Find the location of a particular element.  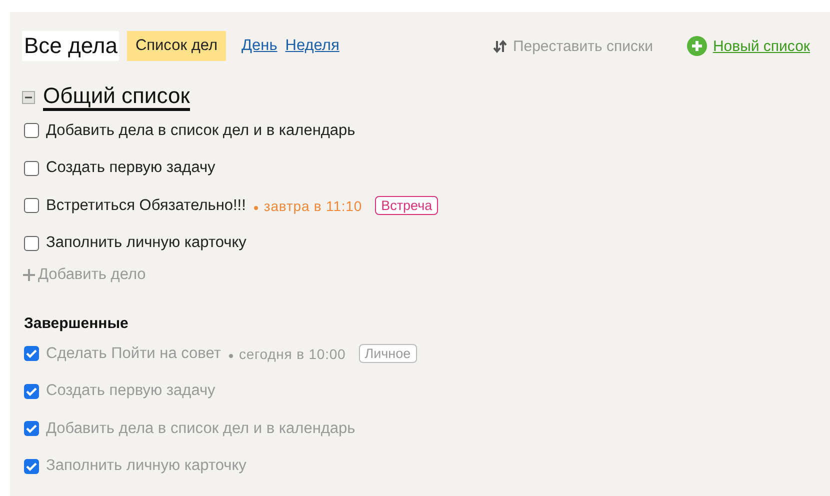

list-title: Общий список is located at coordinates (116, 97).